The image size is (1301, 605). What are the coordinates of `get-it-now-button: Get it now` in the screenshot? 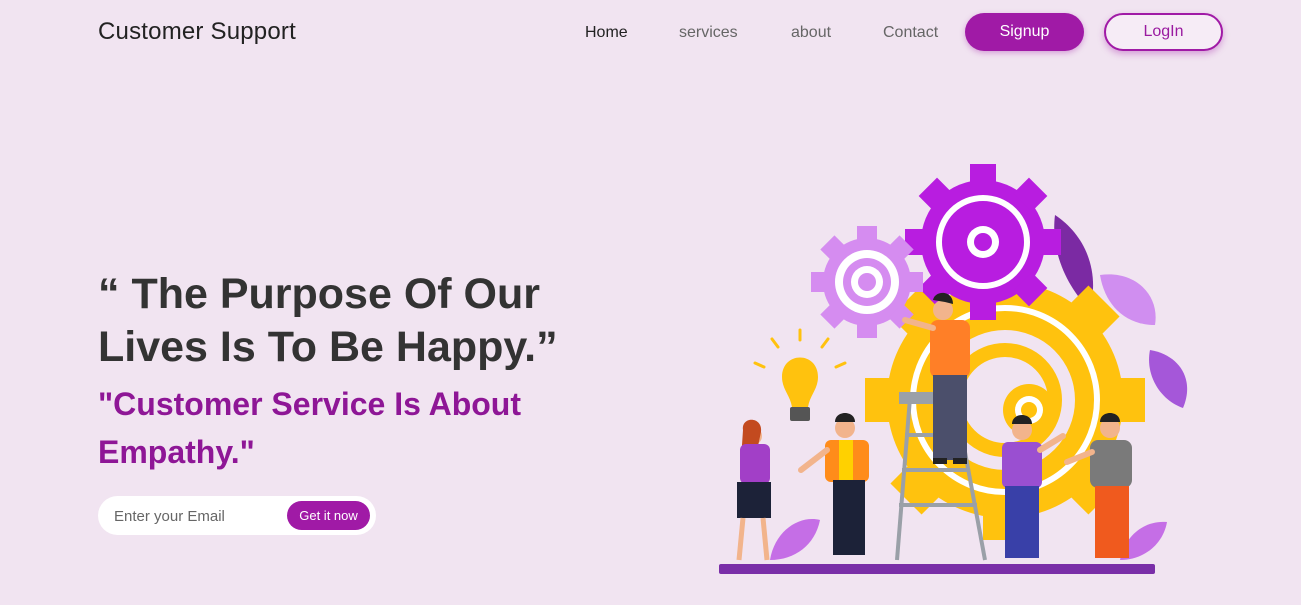 It's located at (328, 515).